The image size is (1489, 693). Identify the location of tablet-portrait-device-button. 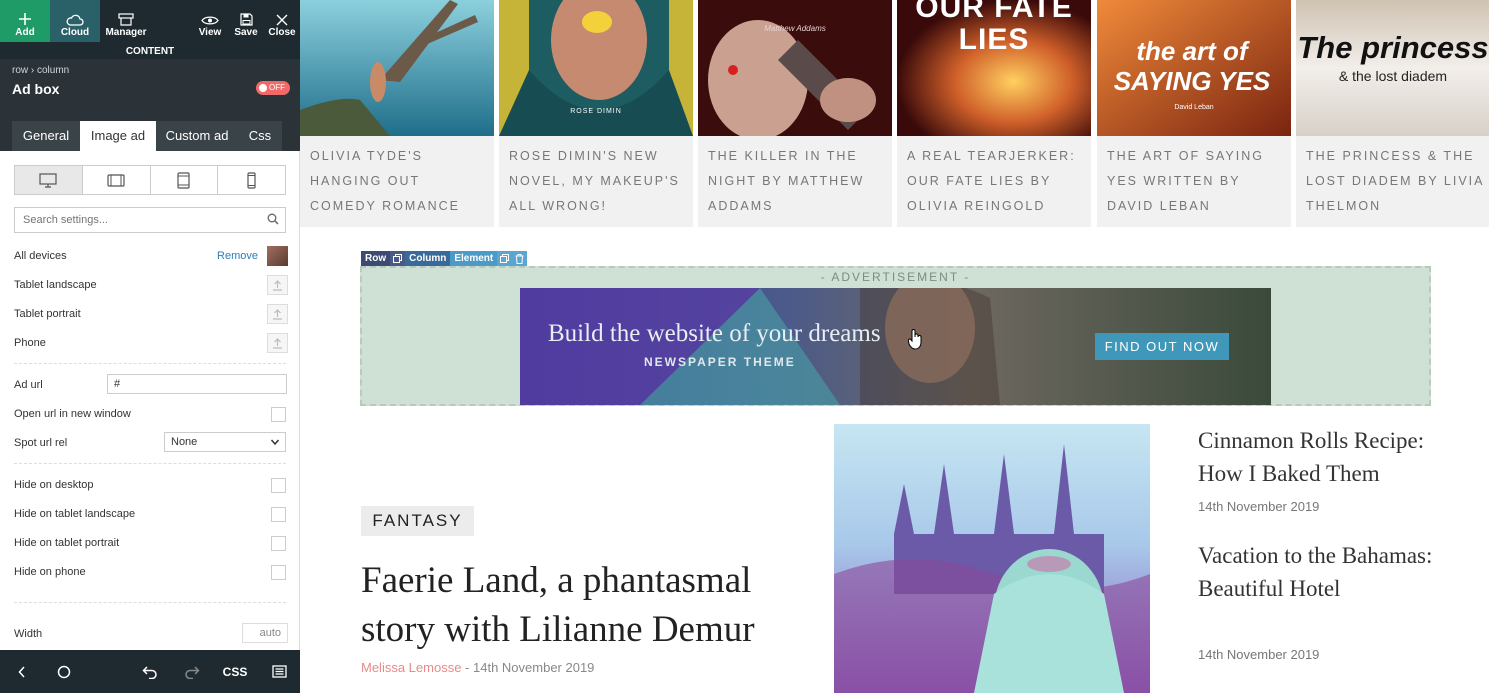
(185, 180).